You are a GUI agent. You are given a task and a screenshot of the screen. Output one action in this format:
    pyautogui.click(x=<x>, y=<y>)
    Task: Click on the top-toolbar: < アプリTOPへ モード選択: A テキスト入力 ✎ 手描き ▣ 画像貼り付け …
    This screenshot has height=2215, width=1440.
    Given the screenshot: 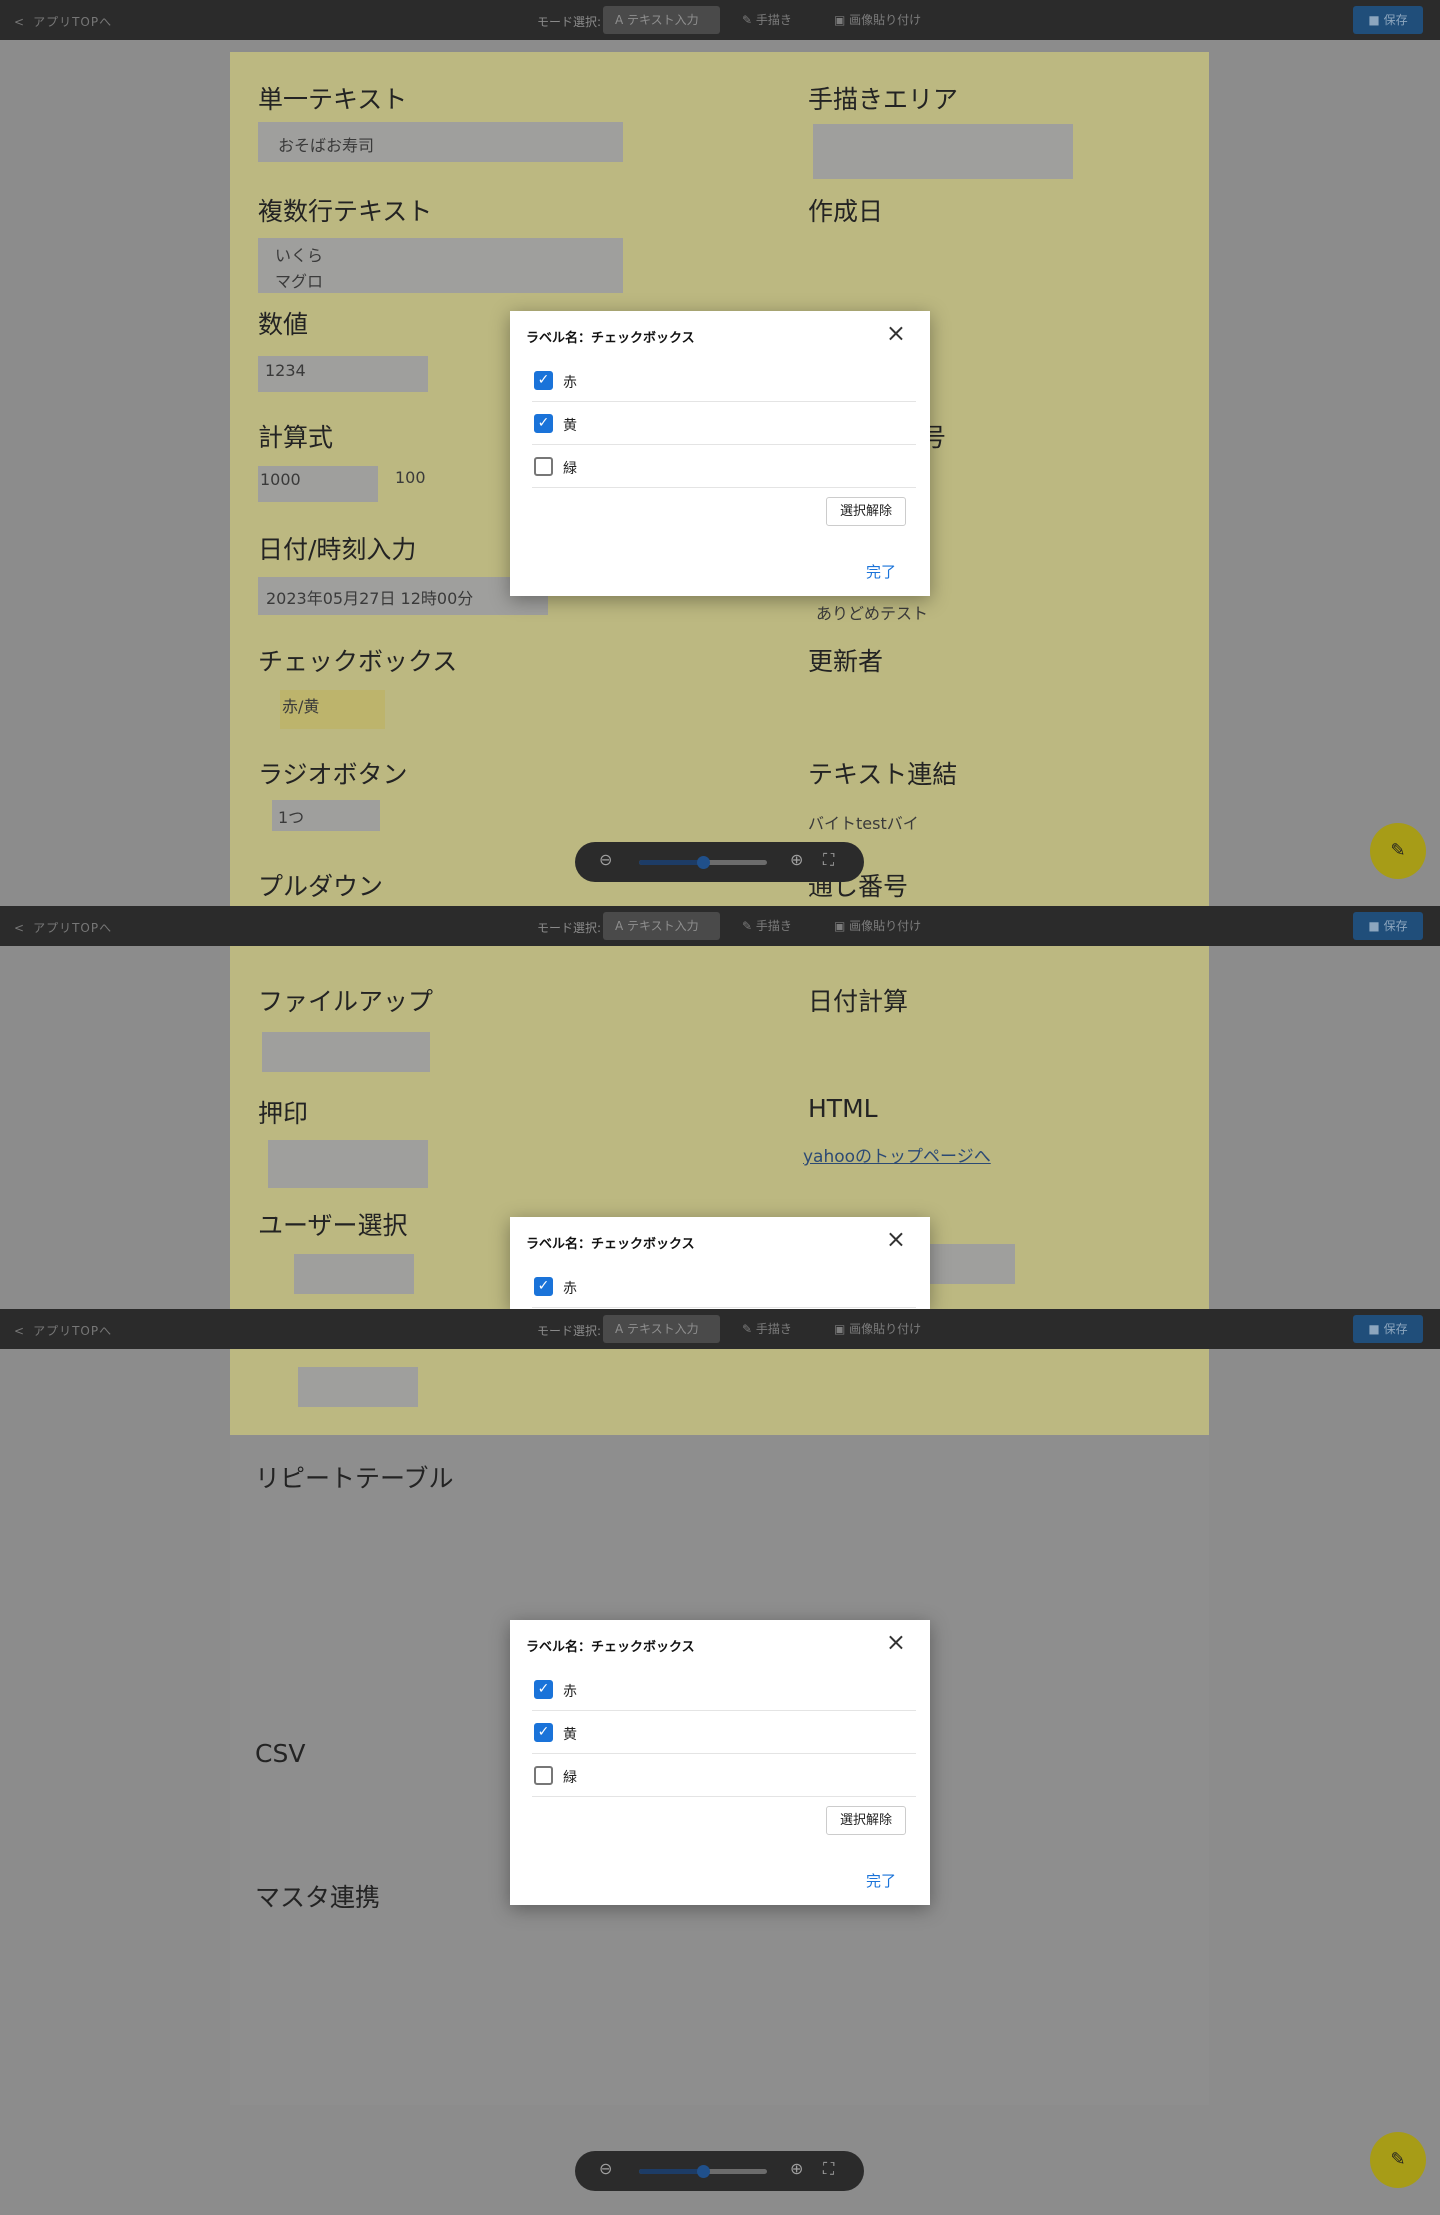 What is the action you would take?
    pyautogui.click(x=720, y=20)
    